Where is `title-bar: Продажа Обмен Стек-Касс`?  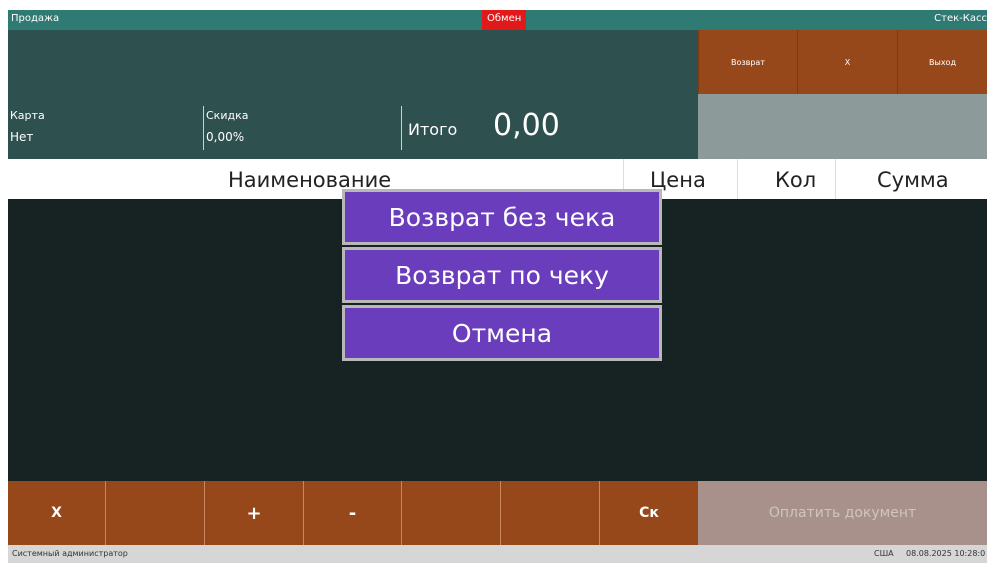 title-bar: Продажа Обмен Стек-Касс is located at coordinates (497, 20).